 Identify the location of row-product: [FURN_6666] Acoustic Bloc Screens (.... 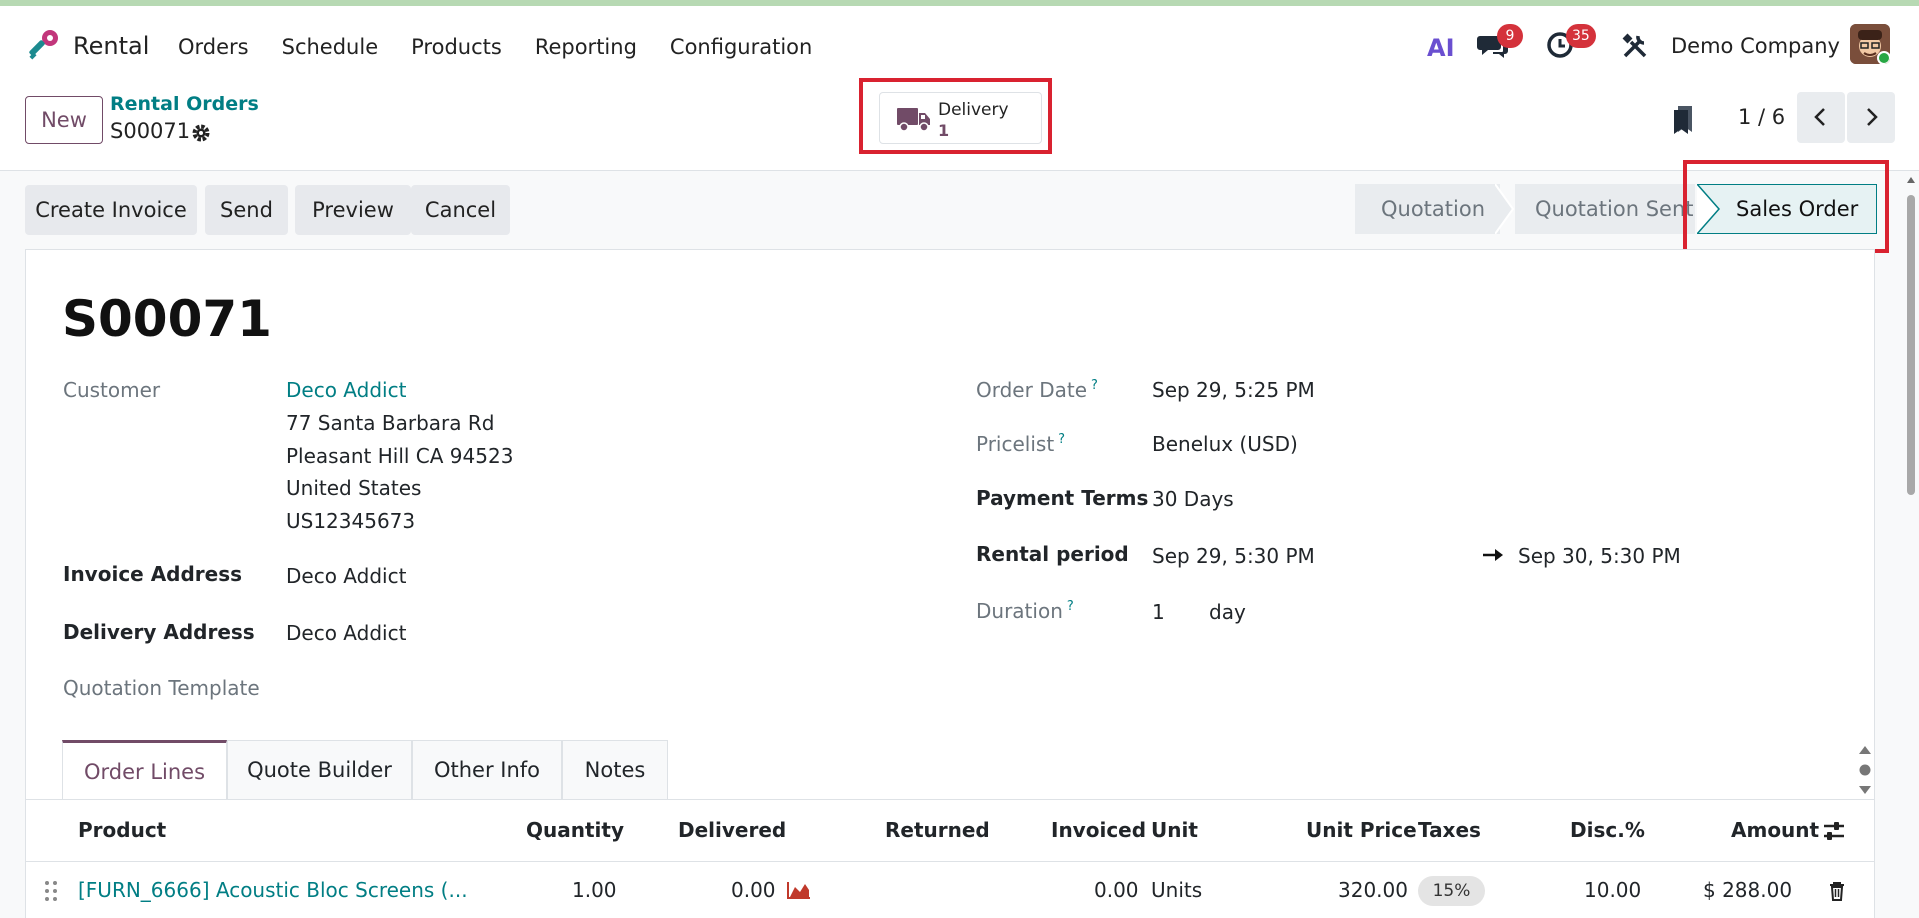
(273, 890).